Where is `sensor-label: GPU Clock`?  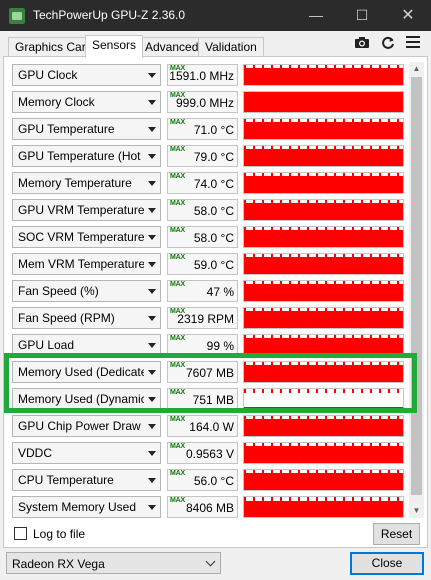 sensor-label: GPU Clock is located at coordinates (48, 75).